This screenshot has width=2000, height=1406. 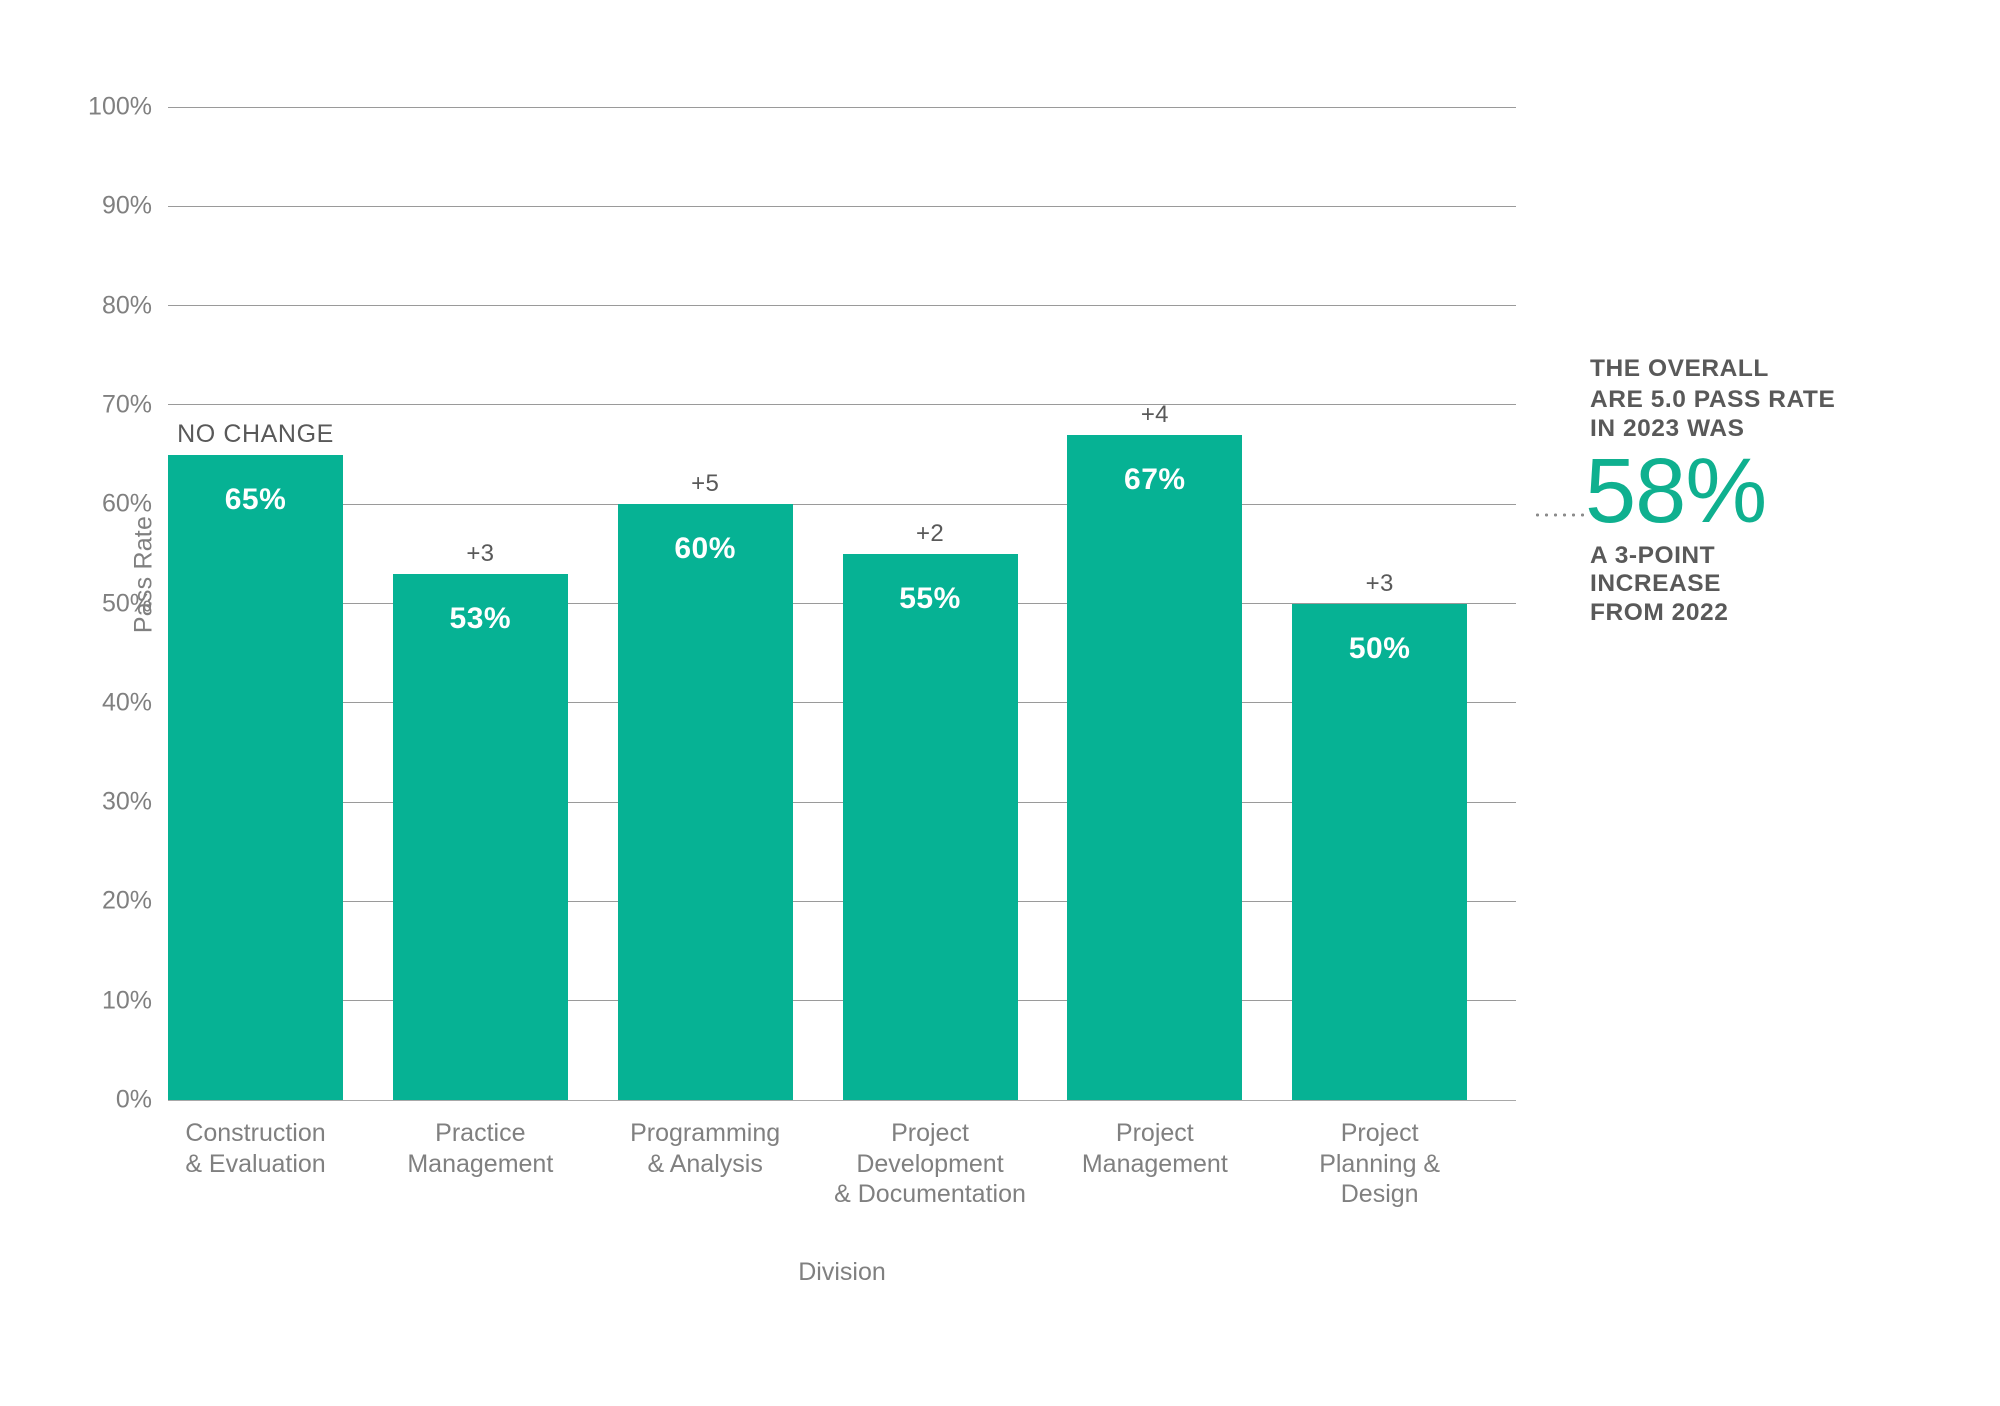 I want to click on bar: 65%, so click(x=255, y=777).